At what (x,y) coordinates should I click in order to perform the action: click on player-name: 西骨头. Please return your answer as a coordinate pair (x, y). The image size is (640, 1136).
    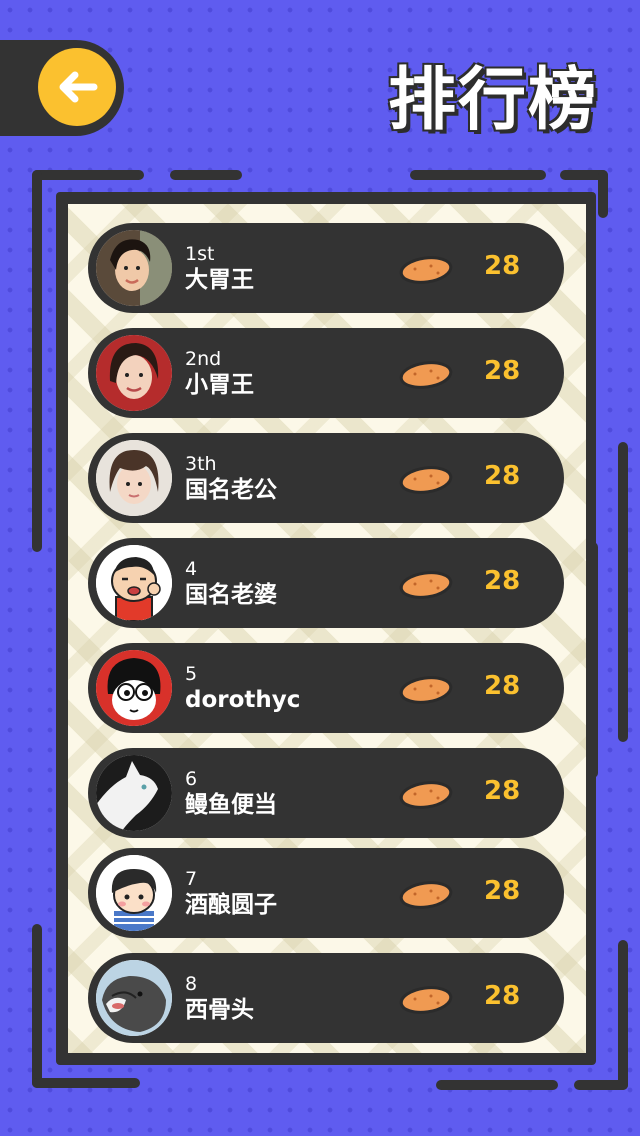
    Looking at the image, I should click on (219, 1010).